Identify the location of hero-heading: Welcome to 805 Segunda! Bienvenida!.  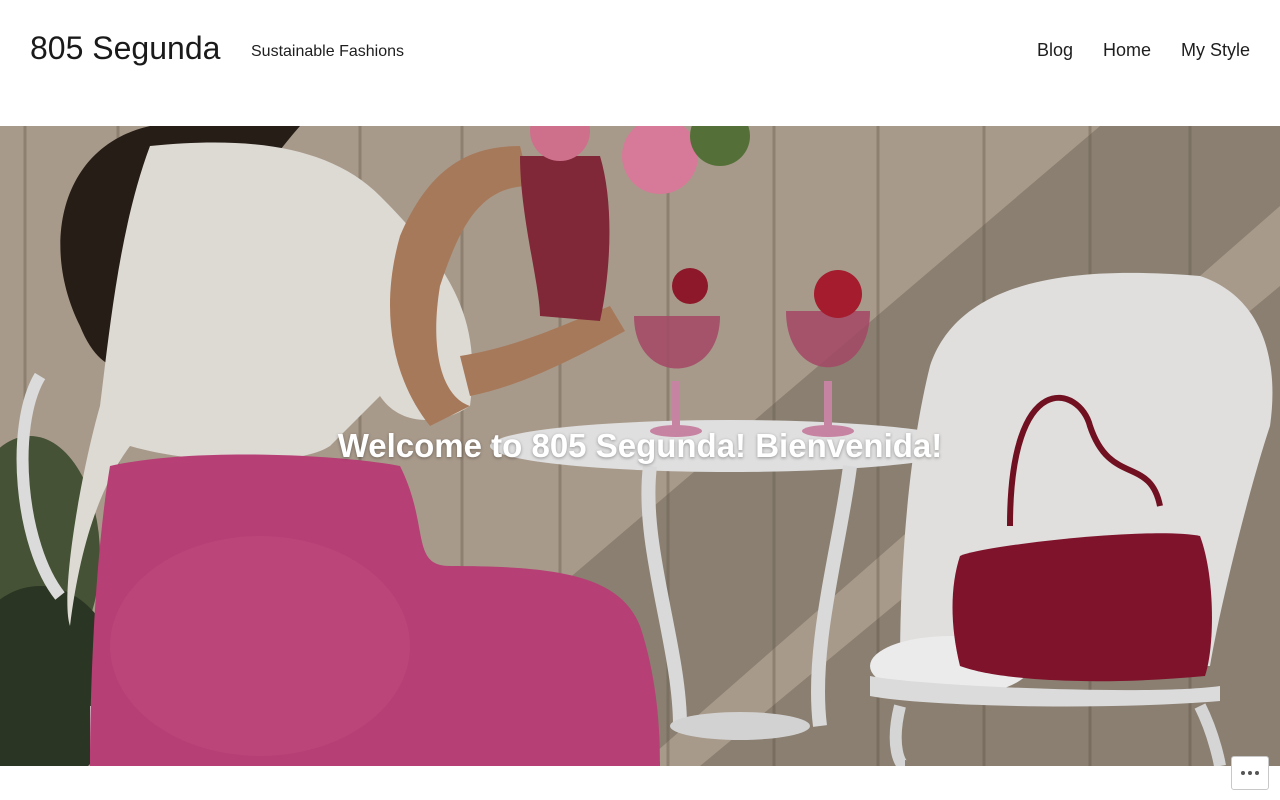
(640, 445).